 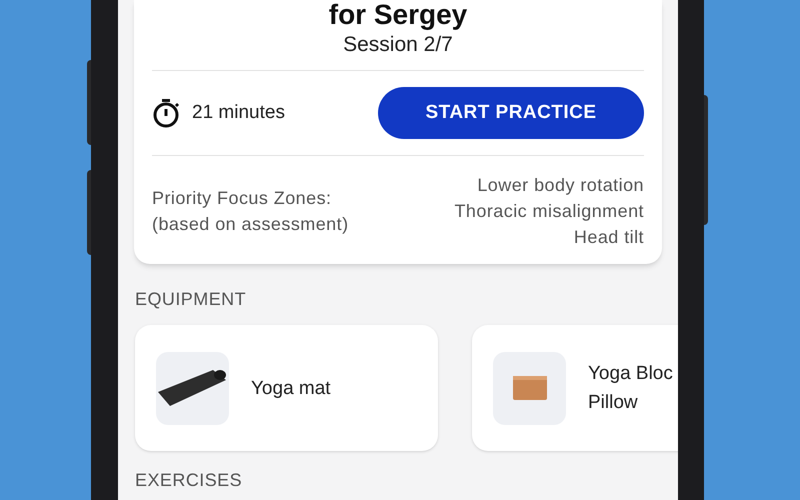 What do you see at coordinates (189, 480) in the screenshot?
I see `section-heading: EXERCISES` at bounding box center [189, 480].